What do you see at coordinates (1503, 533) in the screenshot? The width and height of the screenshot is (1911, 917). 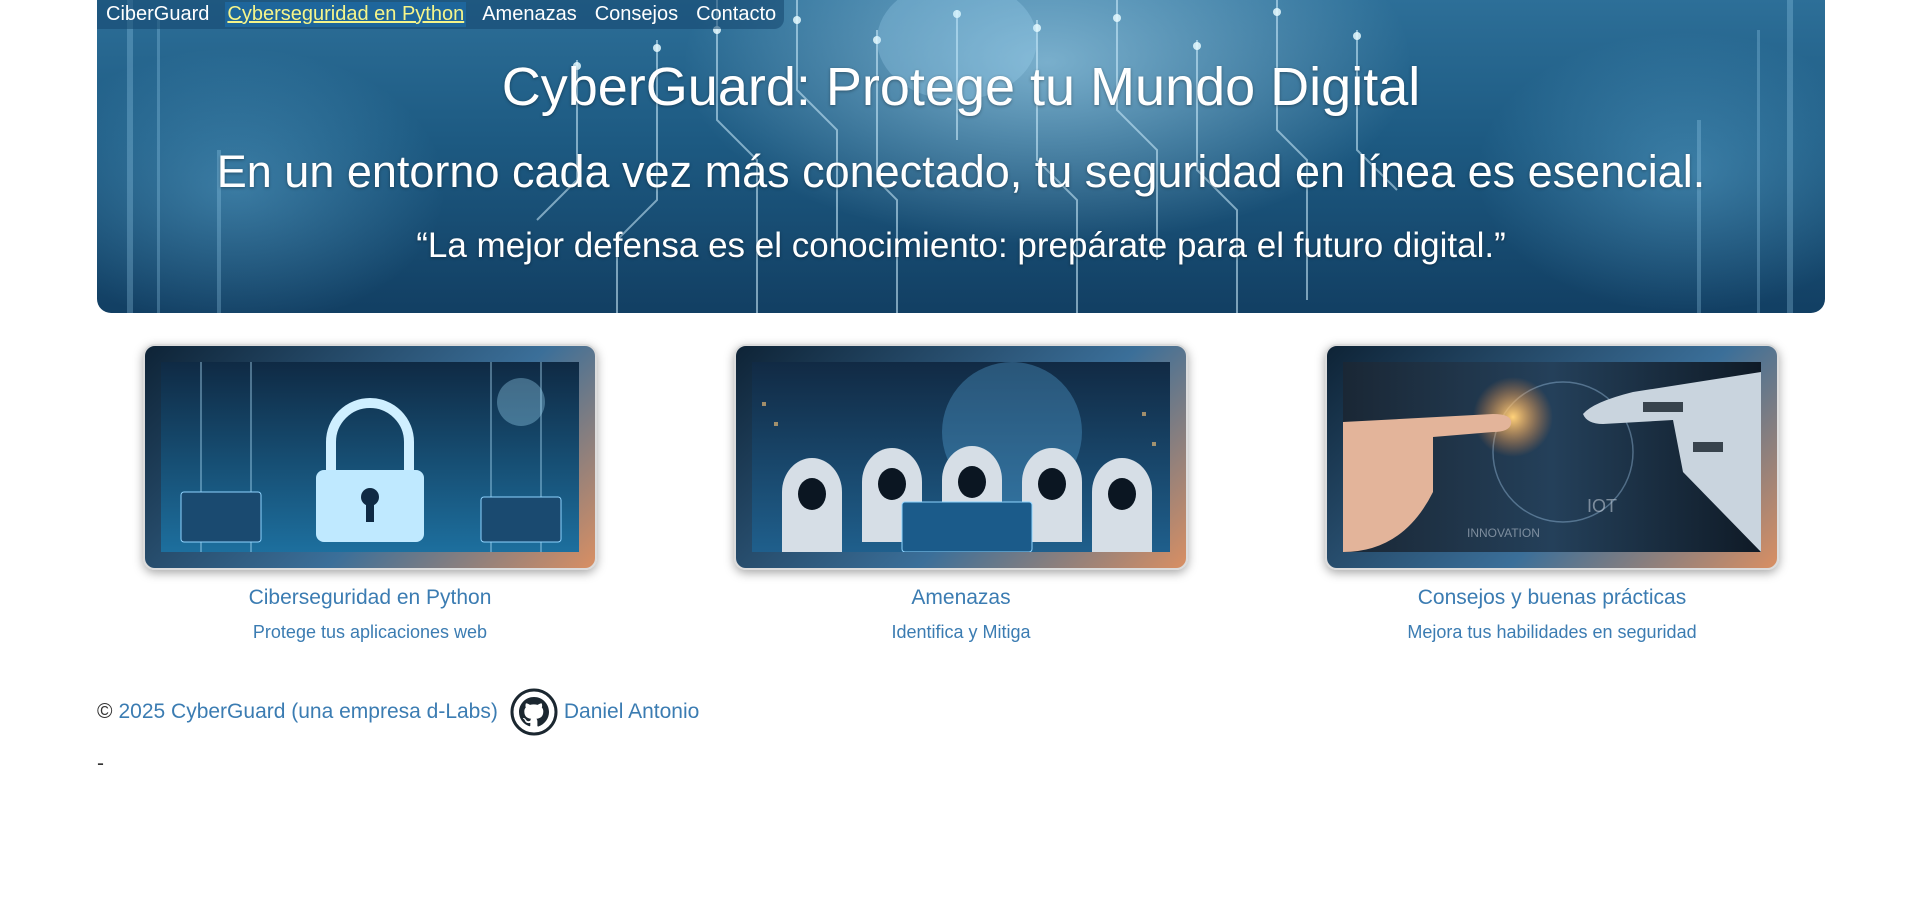 I see `svg-text: INNOVATION` at bounding box center [1503, 533].